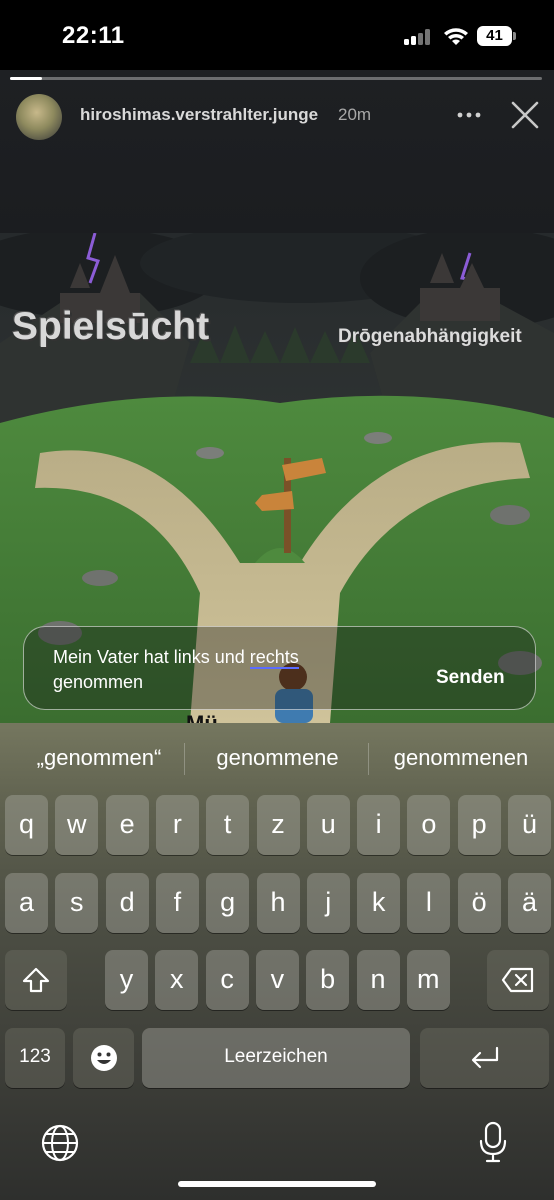  Describe the element at coordinates (274, 658) in the screenshot. I see `autocorrect-word: rechts` at that location.